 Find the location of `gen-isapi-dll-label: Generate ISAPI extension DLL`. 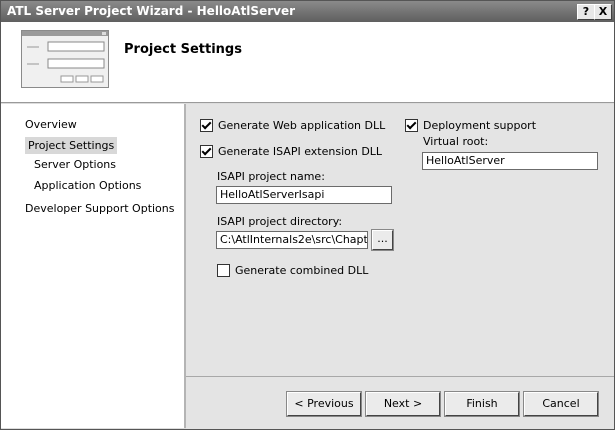

gen-isapi-dll-label: Generate ISAPI extension DLL is located at coordinates (300, 151).